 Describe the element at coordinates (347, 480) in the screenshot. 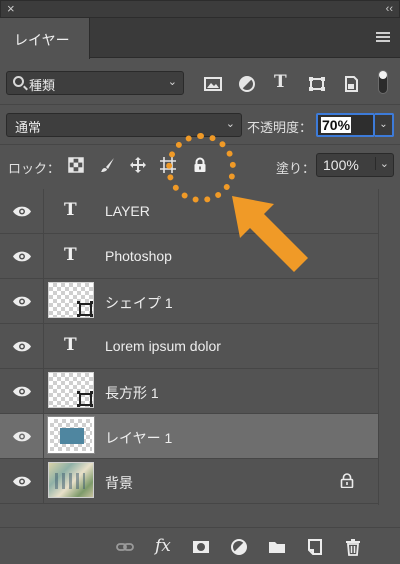

I see `lock-icon` at that location.